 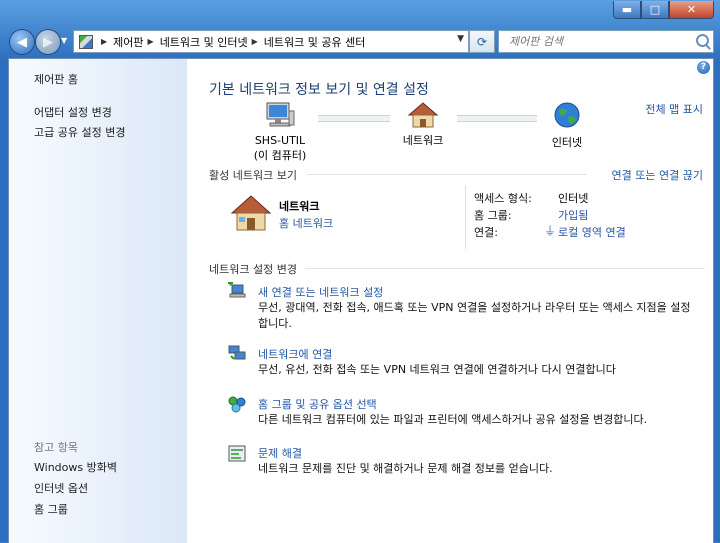 What do you see at coordinates (573, 215) in the screenshot?
I see `homegroup-link: 가입됨` at bounding box center [573, 215].